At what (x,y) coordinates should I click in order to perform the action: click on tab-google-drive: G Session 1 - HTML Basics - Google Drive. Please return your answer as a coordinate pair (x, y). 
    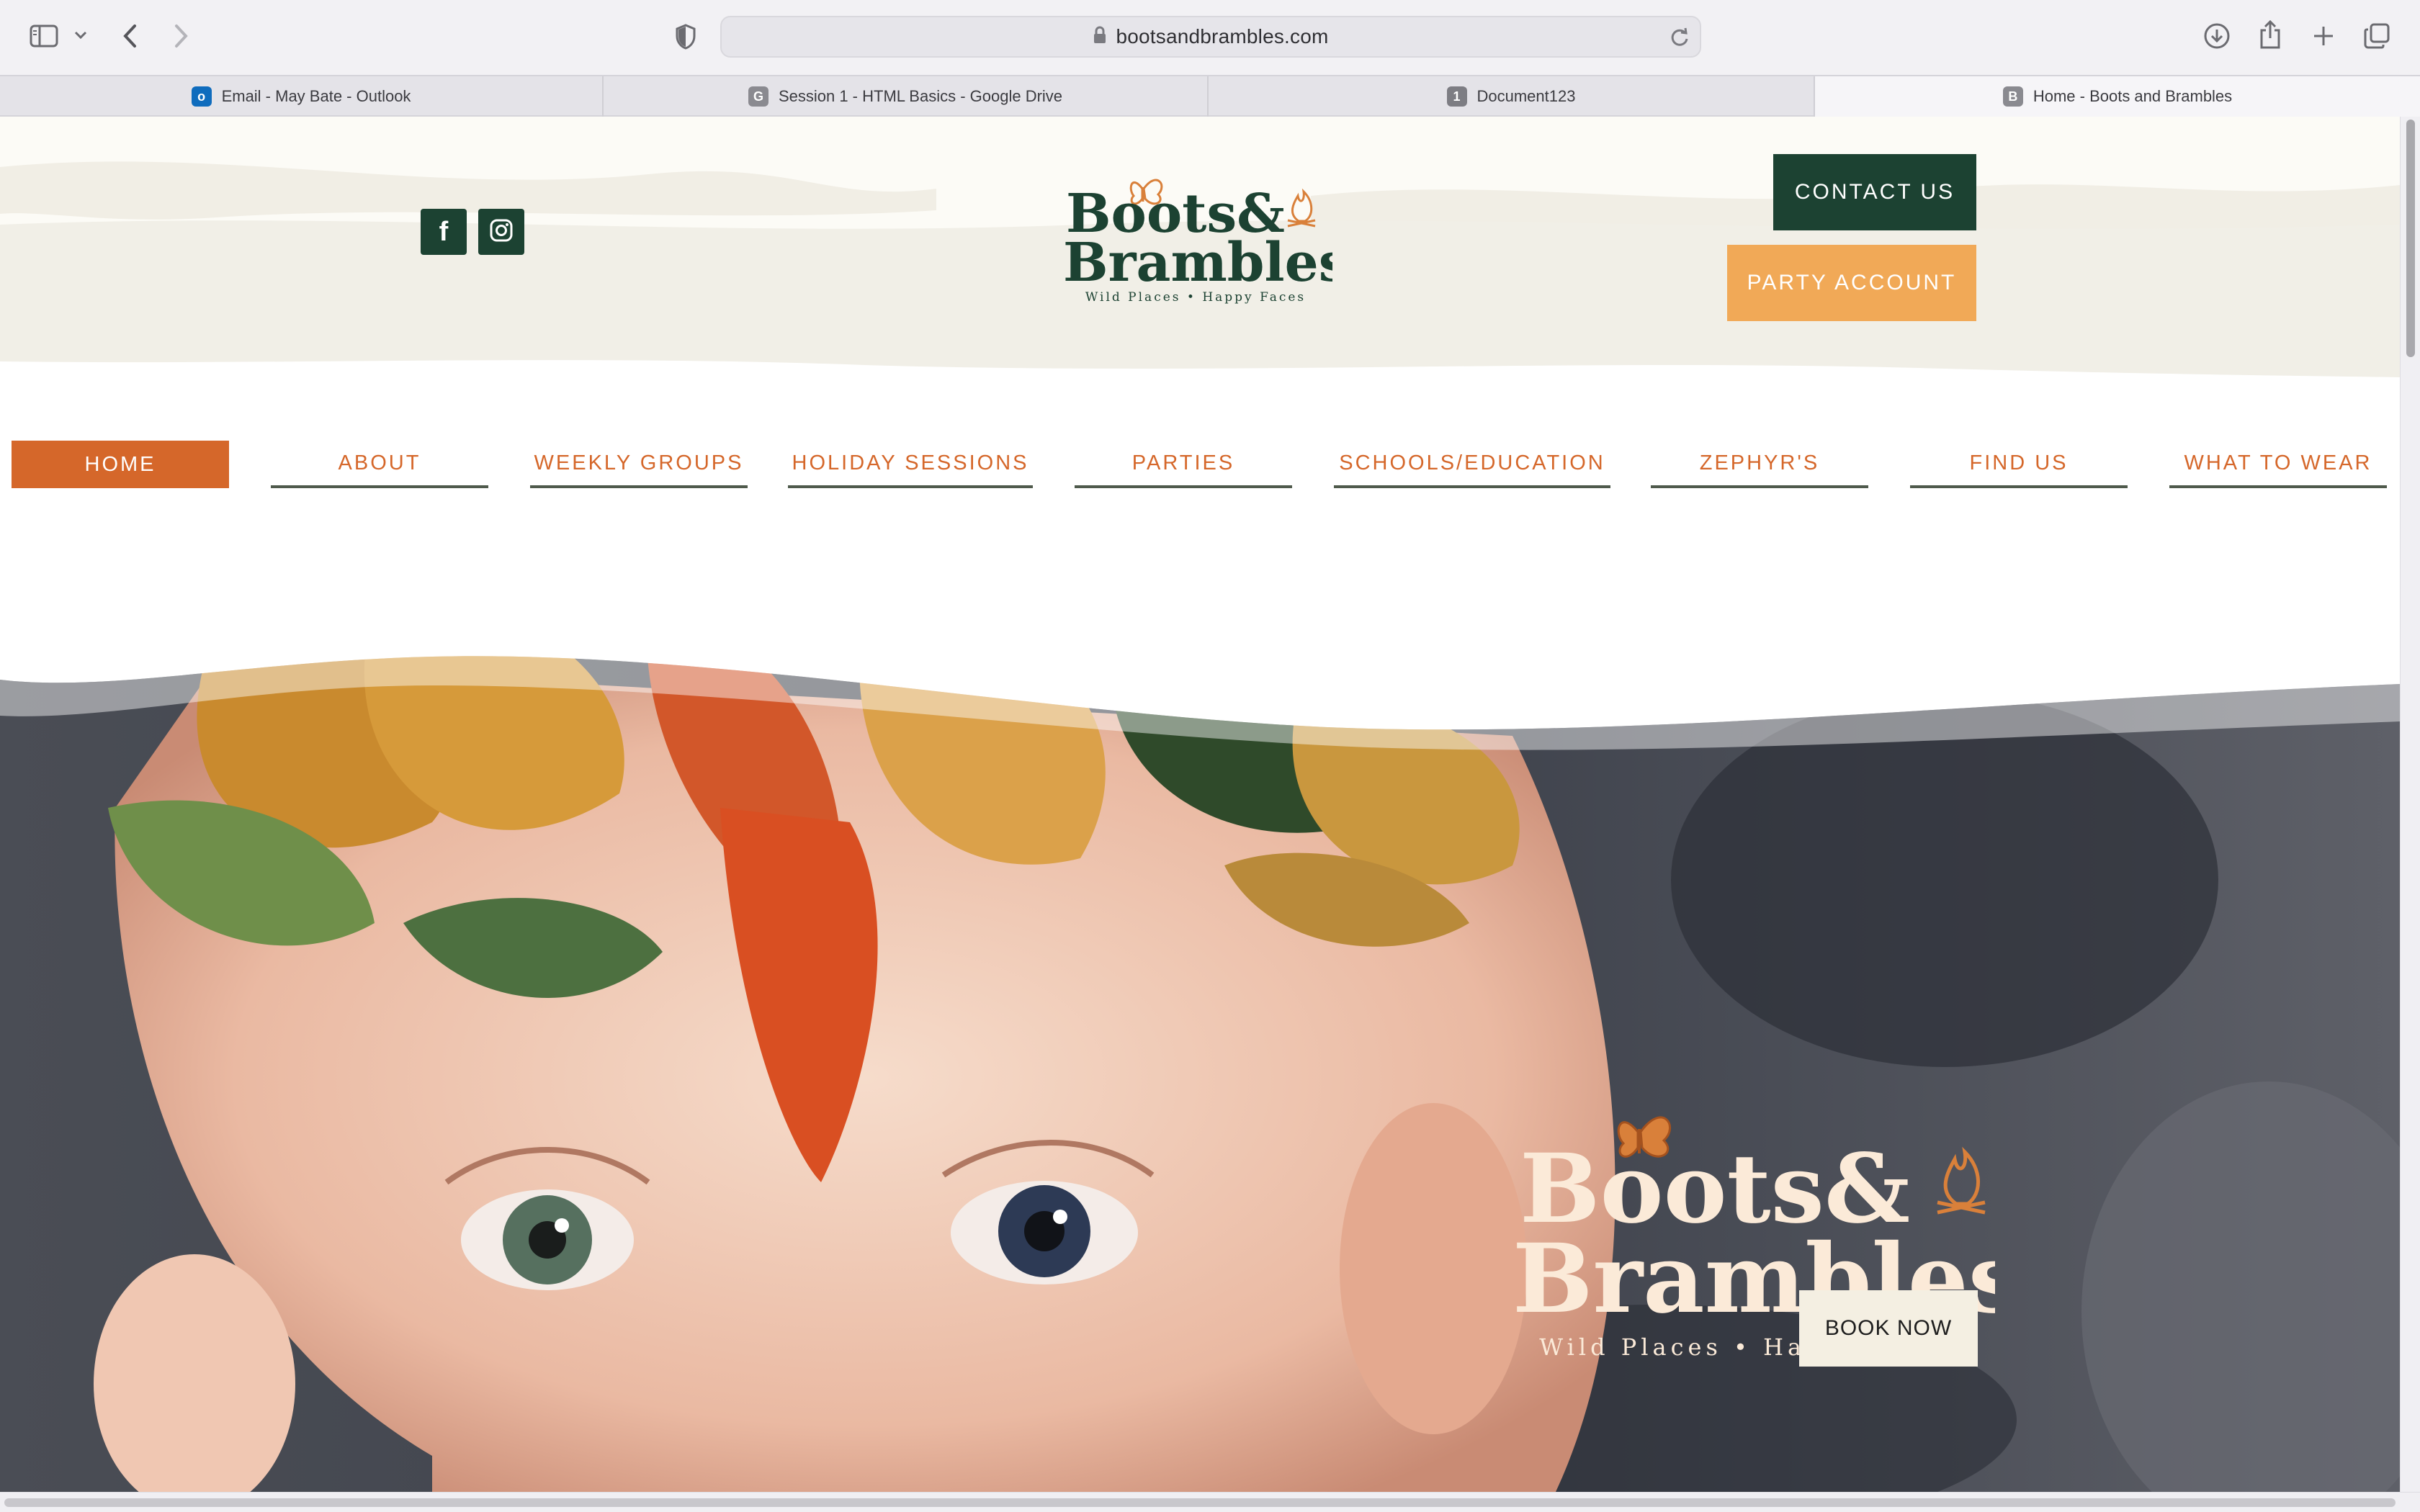
    Looking at the image, I should click on (906, 96).